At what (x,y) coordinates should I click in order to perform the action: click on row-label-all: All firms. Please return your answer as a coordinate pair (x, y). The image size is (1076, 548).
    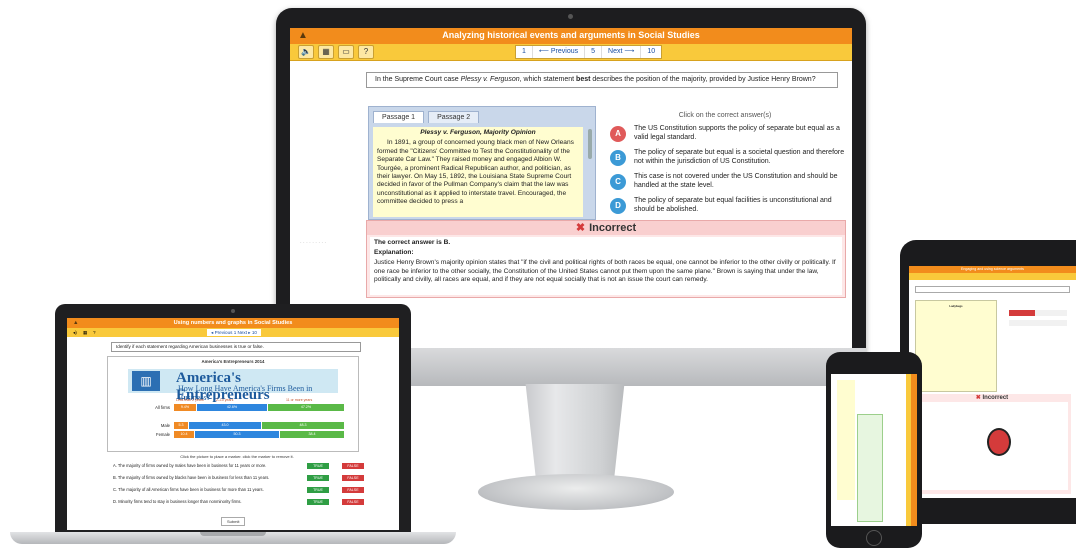
    Looking at the image, I should click on (162, 407).